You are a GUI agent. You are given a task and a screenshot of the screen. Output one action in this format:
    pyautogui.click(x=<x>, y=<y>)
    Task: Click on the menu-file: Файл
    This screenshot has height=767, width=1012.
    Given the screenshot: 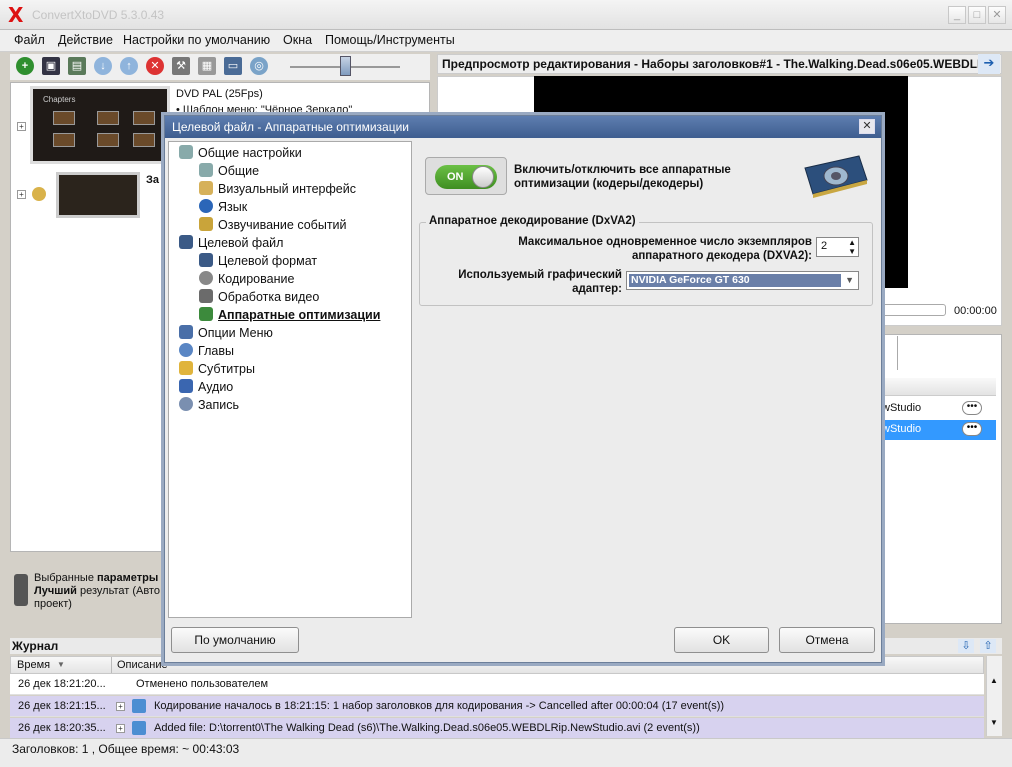 What is the action you would take?
    pyautogui.click(x=29, y=40)
    